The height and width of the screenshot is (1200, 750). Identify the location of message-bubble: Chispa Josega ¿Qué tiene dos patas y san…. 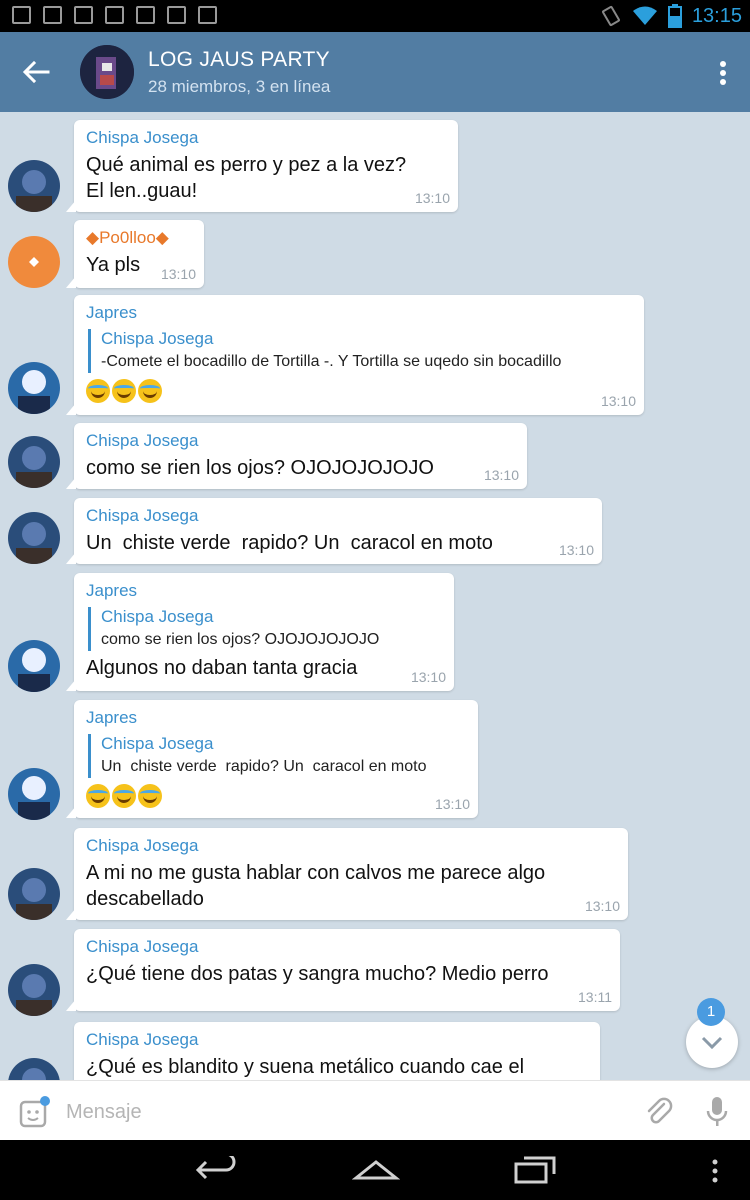
(343, 970).